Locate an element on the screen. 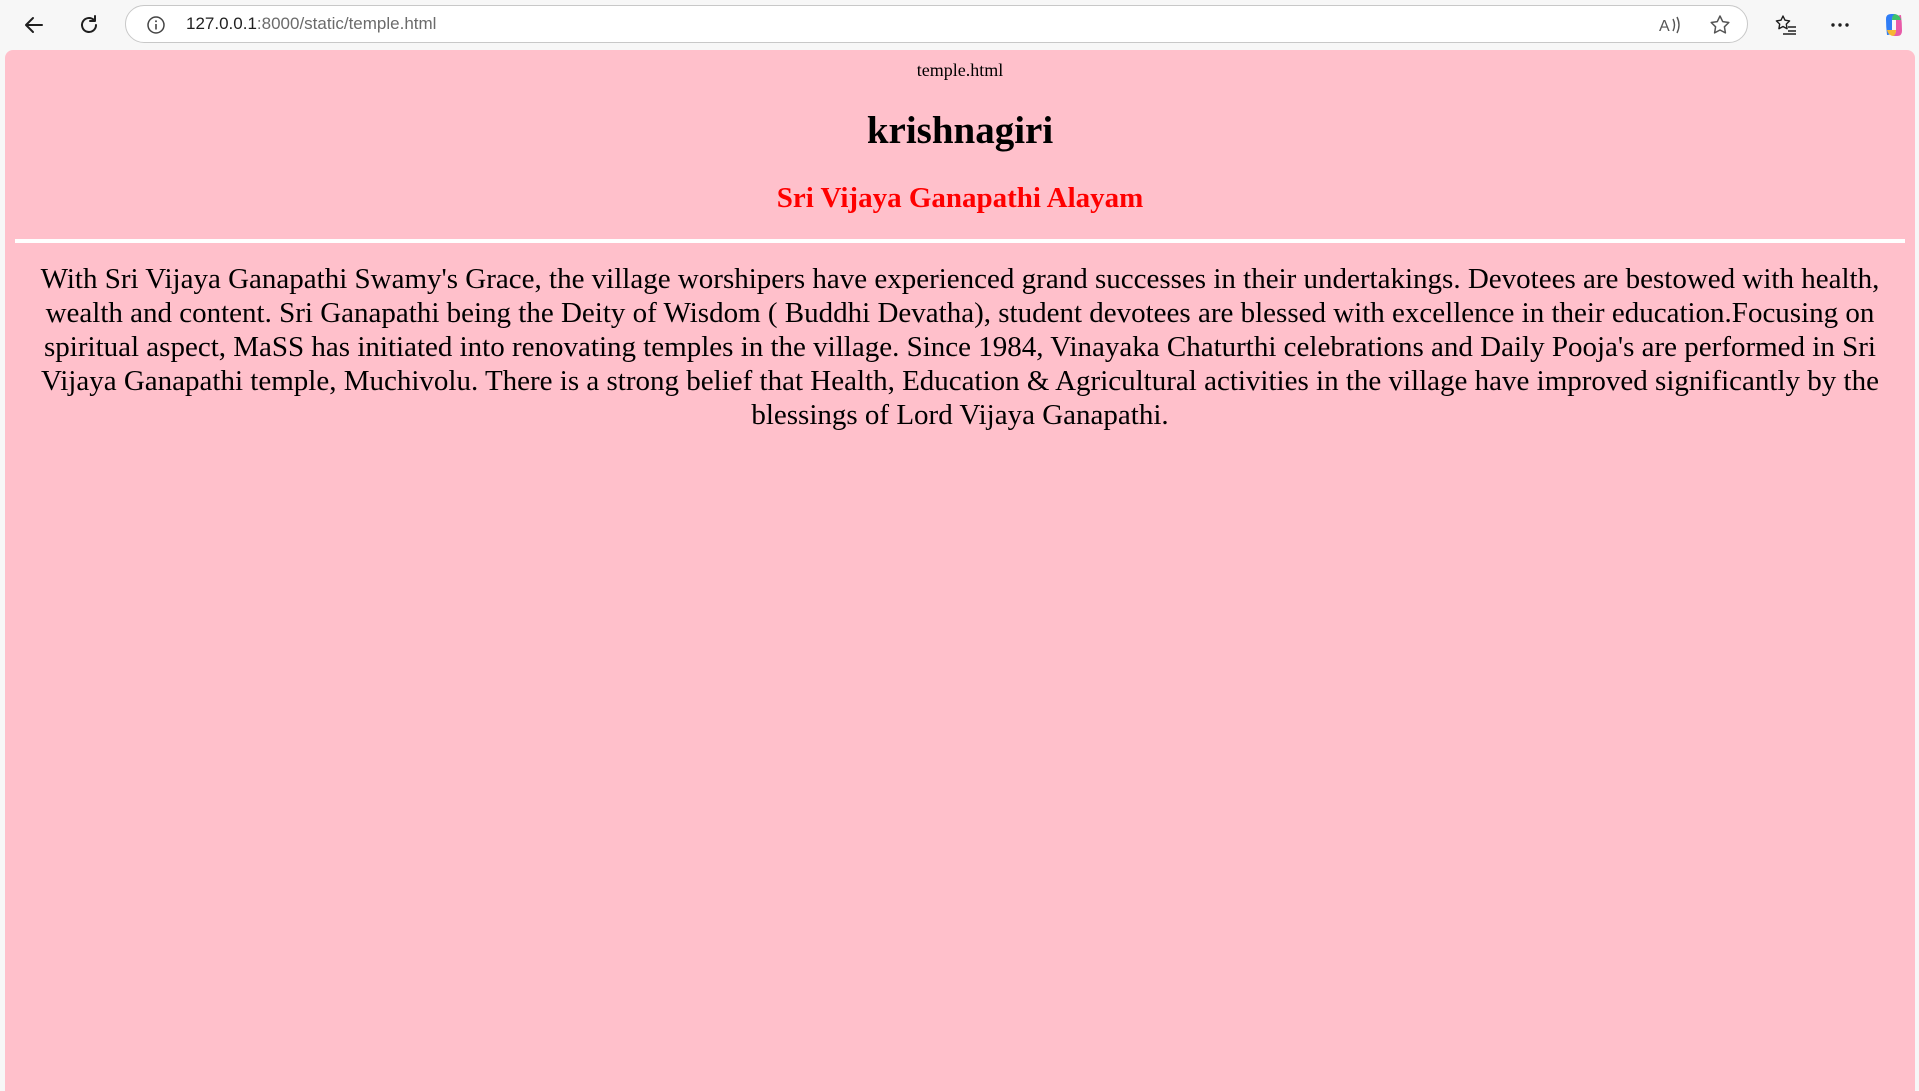 This screenshot has height=1091, width=1919. svg-text: A is located at coordinates (1664, 26).